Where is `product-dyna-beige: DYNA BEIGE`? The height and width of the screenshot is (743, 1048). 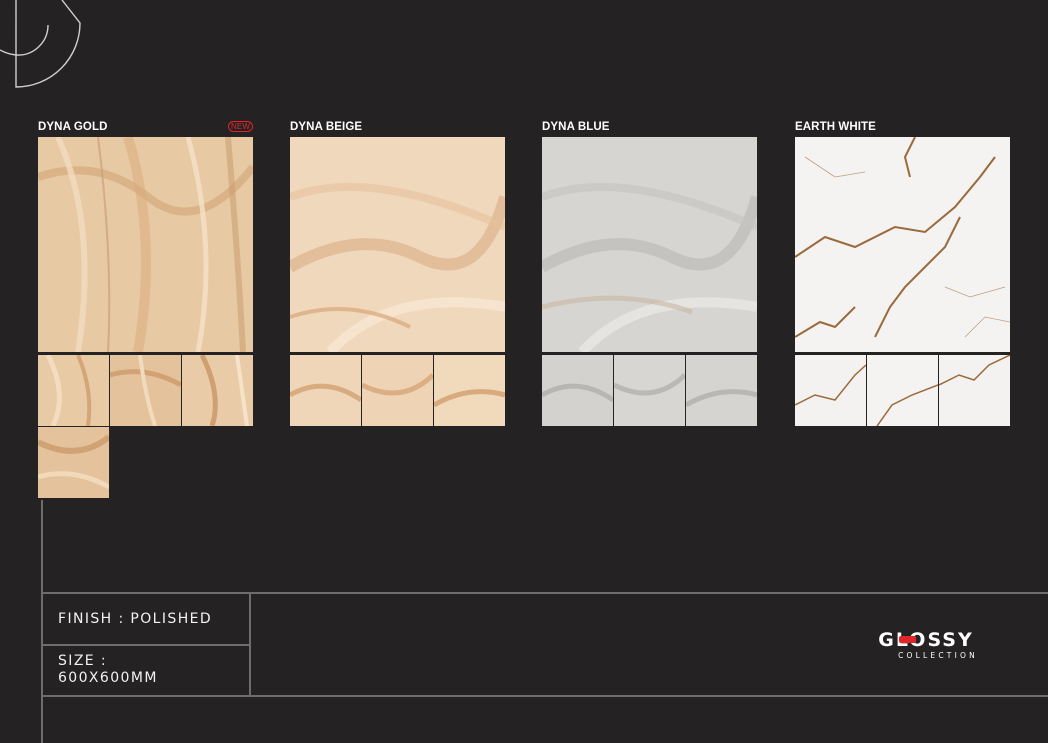 product-dyna-beige: DYNA BEIGE is located at coordinates (397, 272).